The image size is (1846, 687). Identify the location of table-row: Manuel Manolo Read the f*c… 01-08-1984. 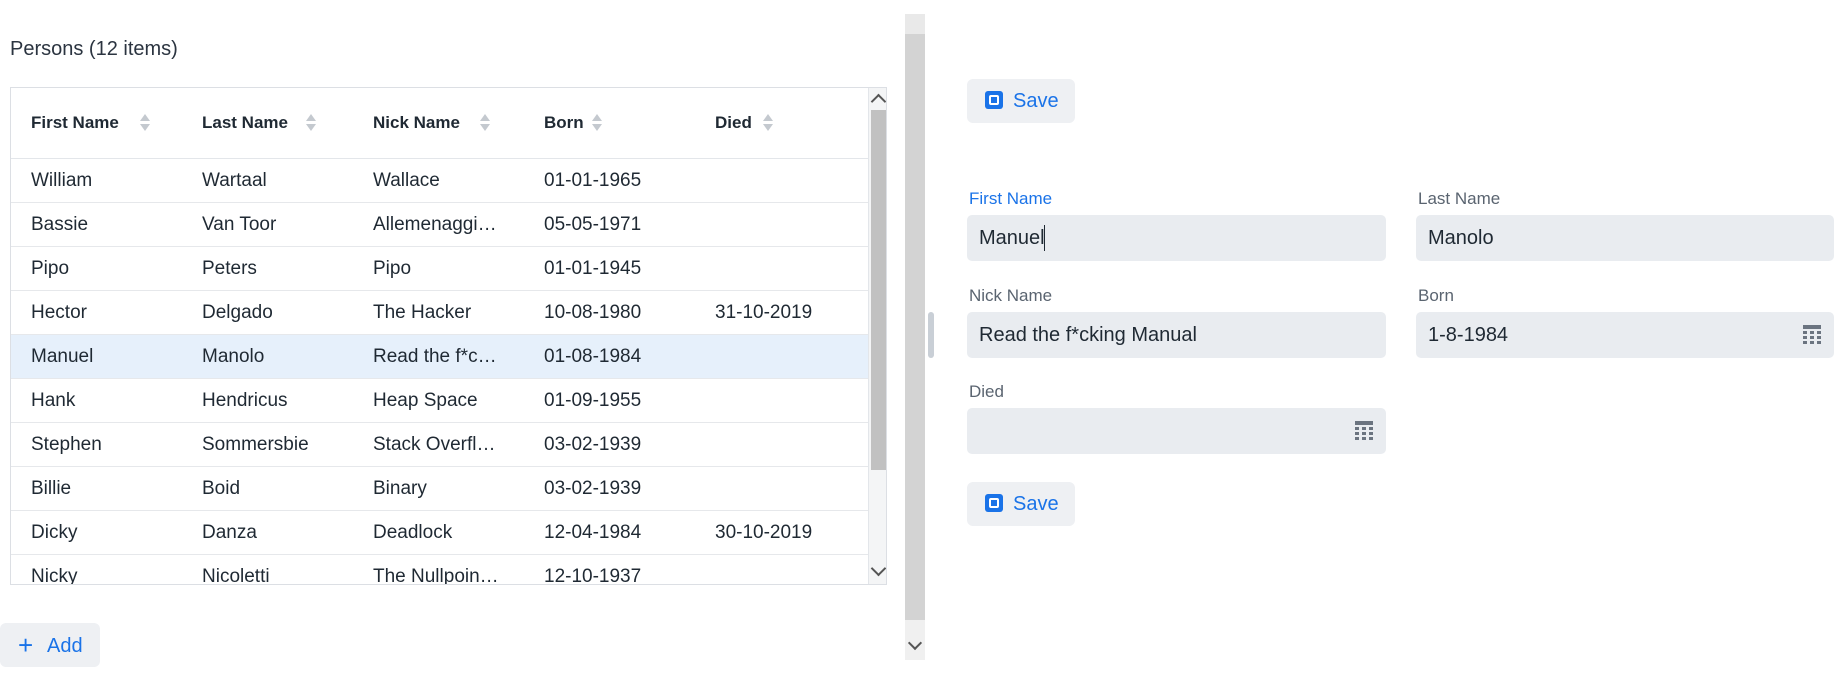
(439, 357).